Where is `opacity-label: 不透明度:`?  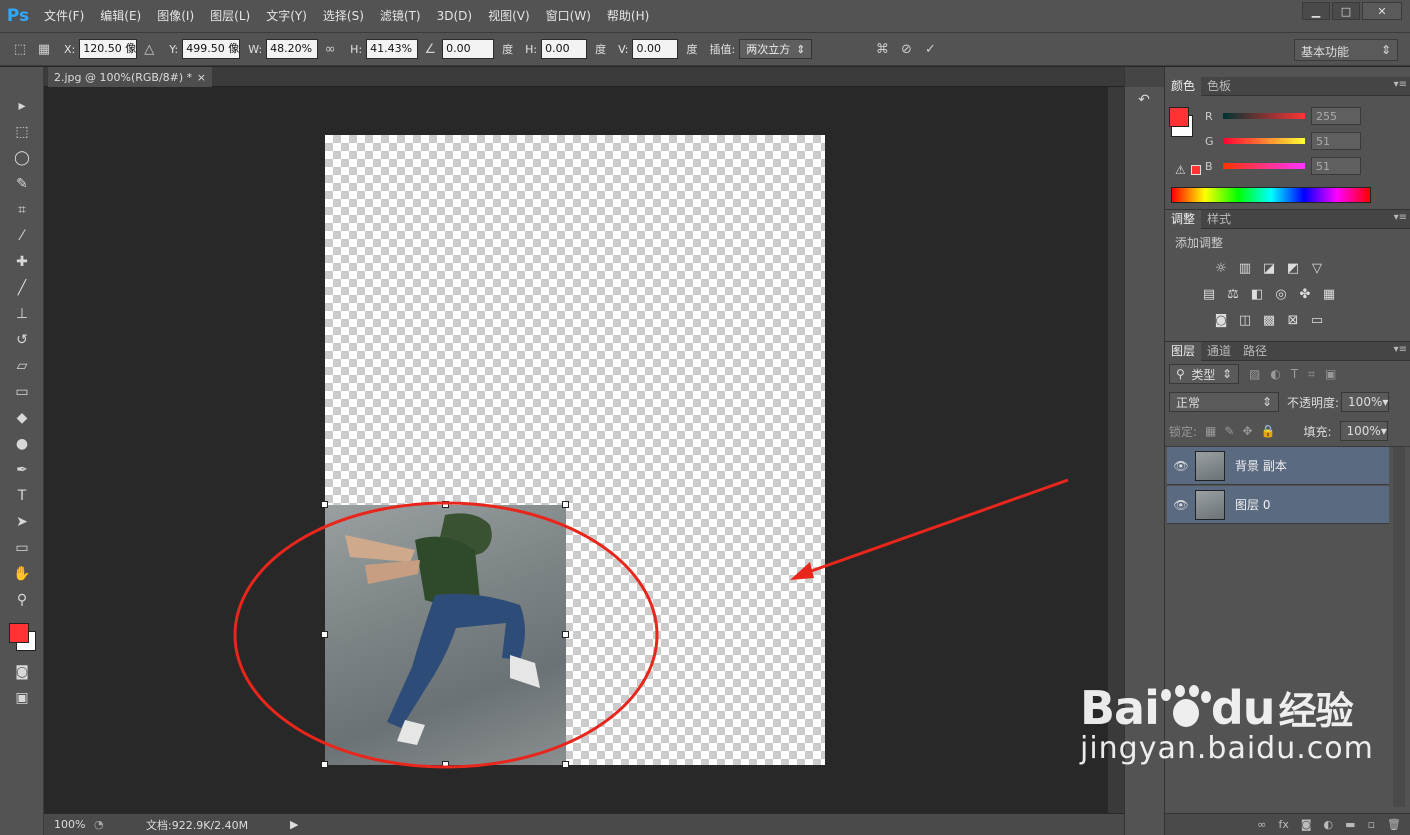 opacity-label: 不透明度: is located at coordinates (1313, 402).